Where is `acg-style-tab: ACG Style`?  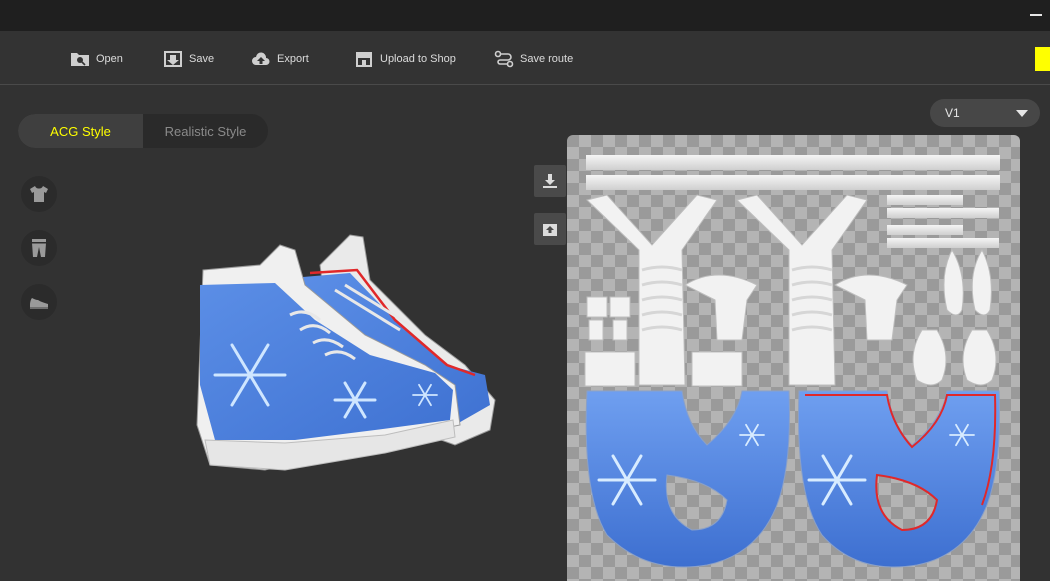
acg-style-tab: ACG Style is located at coordinates (80, 131).